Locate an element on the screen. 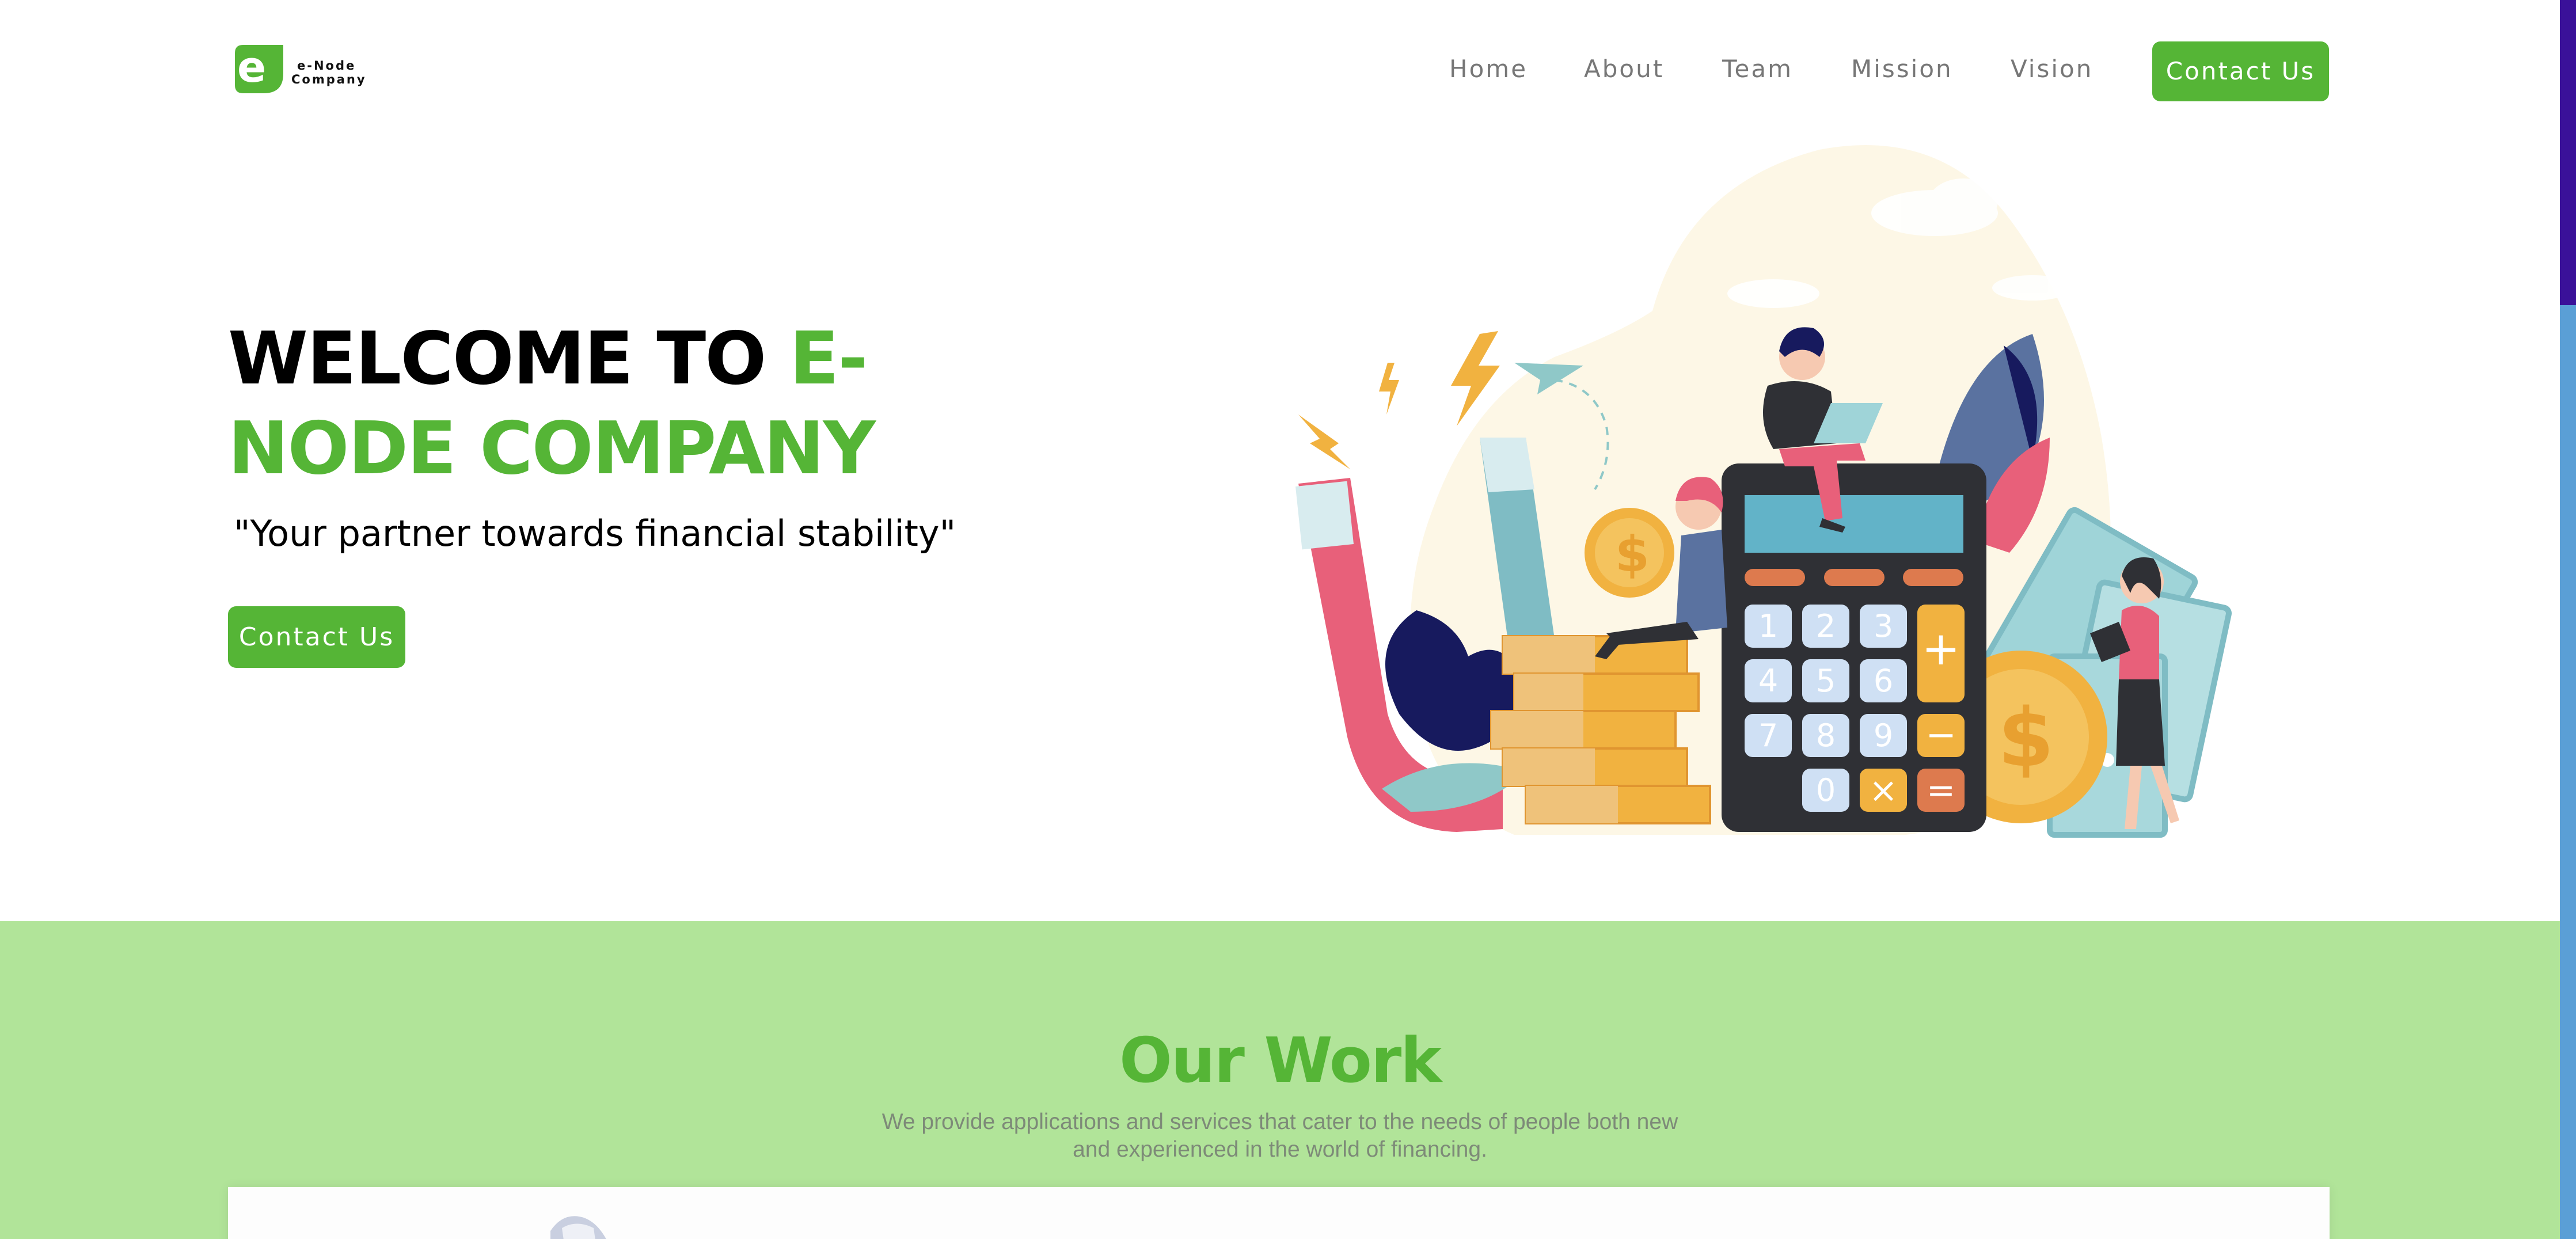 Image resolution: width=2576 pixels, height=1239 pixels. nav-vision: Vision is located at coordinates (2052, 69).